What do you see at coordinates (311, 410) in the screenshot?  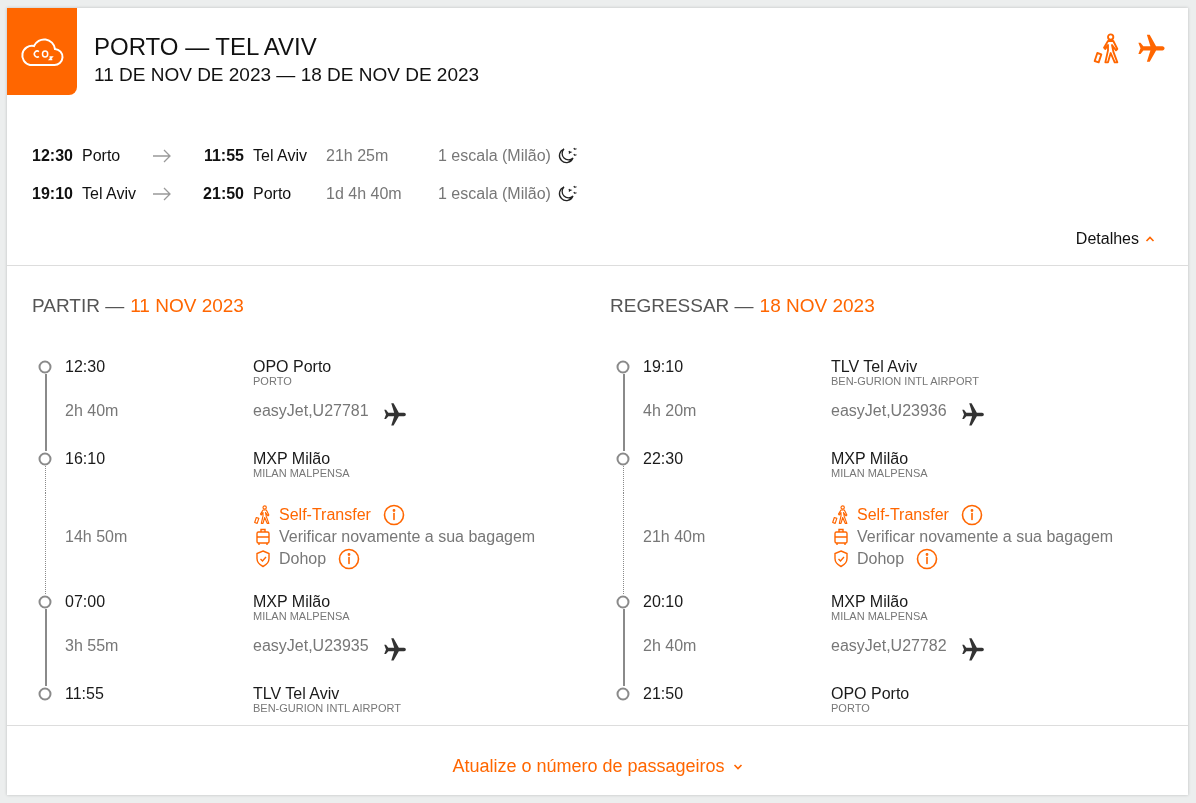 I see `flight-number: easyJet,U27781` at bounding box center [311, 410].